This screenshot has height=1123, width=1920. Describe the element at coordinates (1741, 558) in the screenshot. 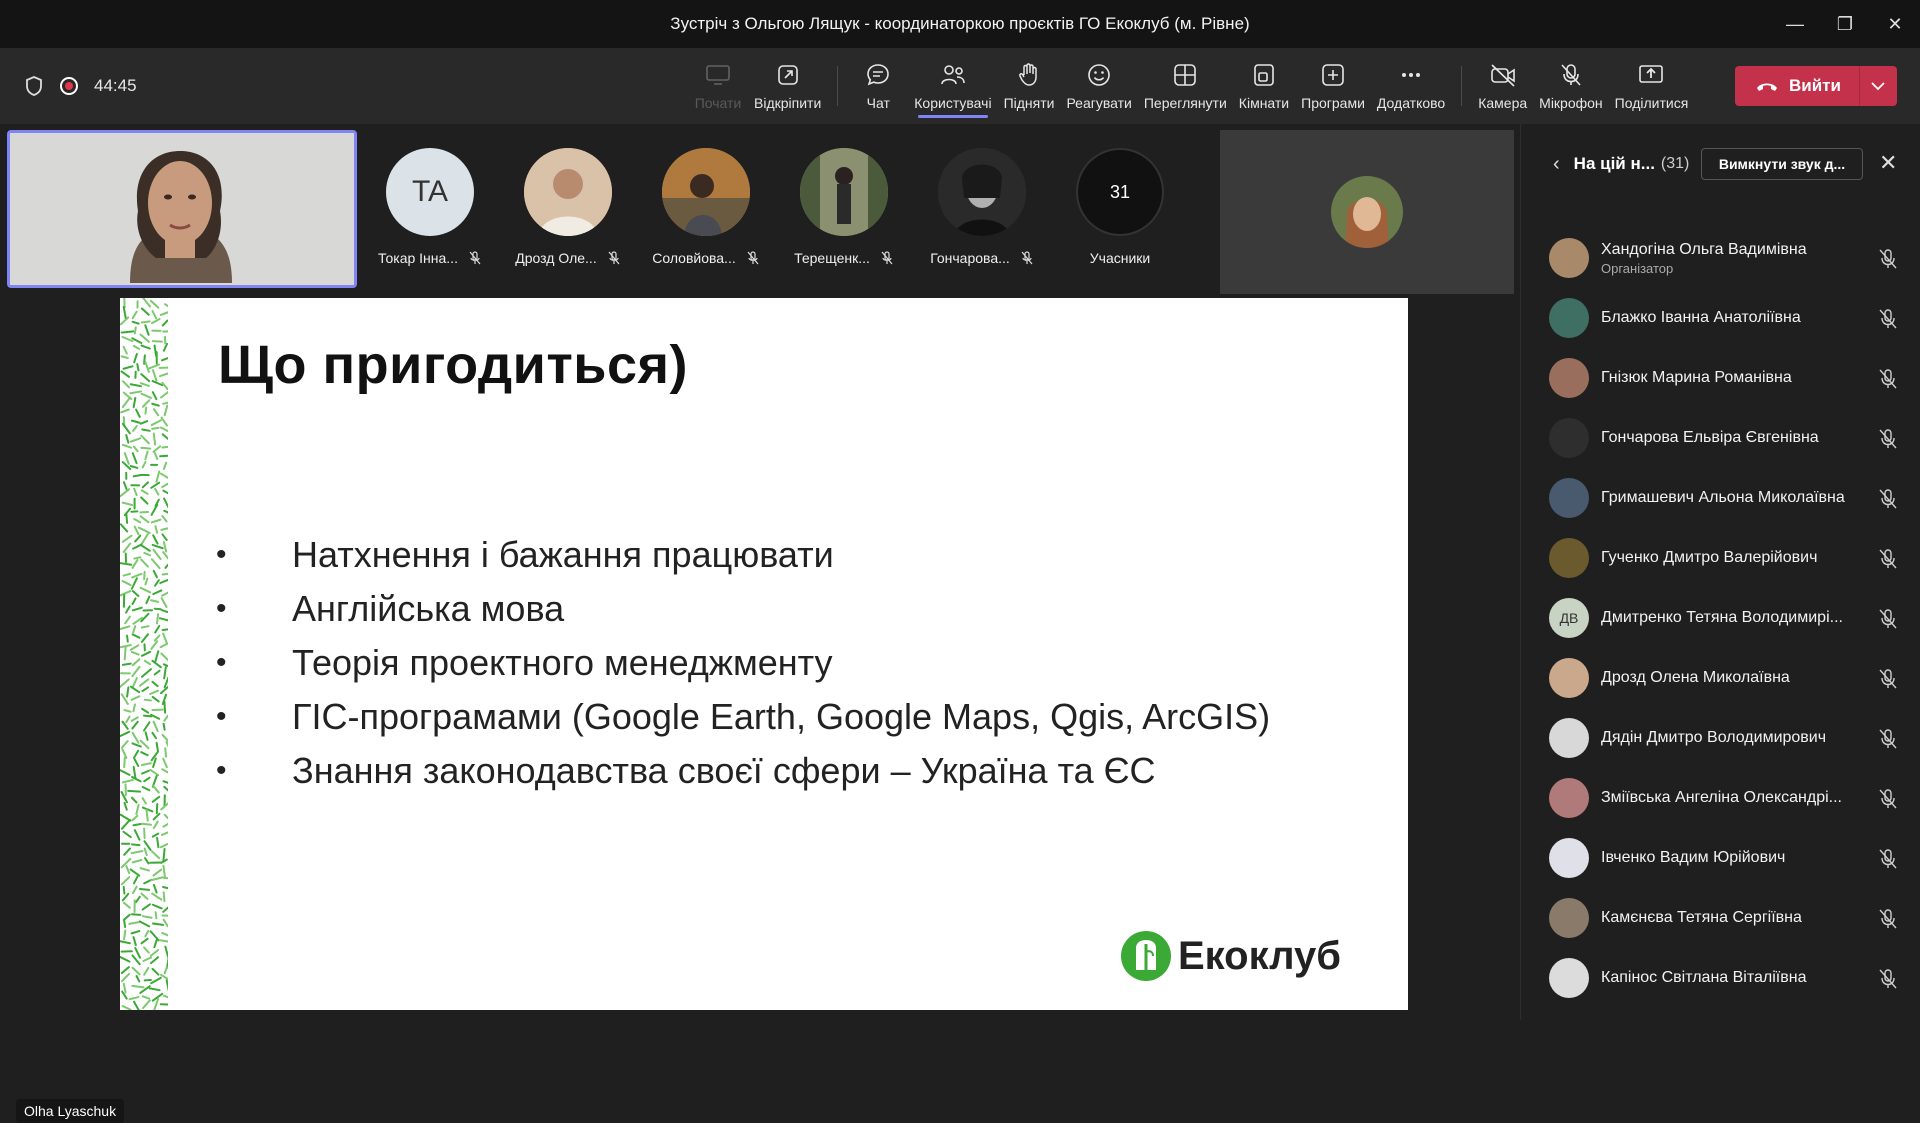

I see `participant-info: Гученко Дмитро Валерійович` at that location.